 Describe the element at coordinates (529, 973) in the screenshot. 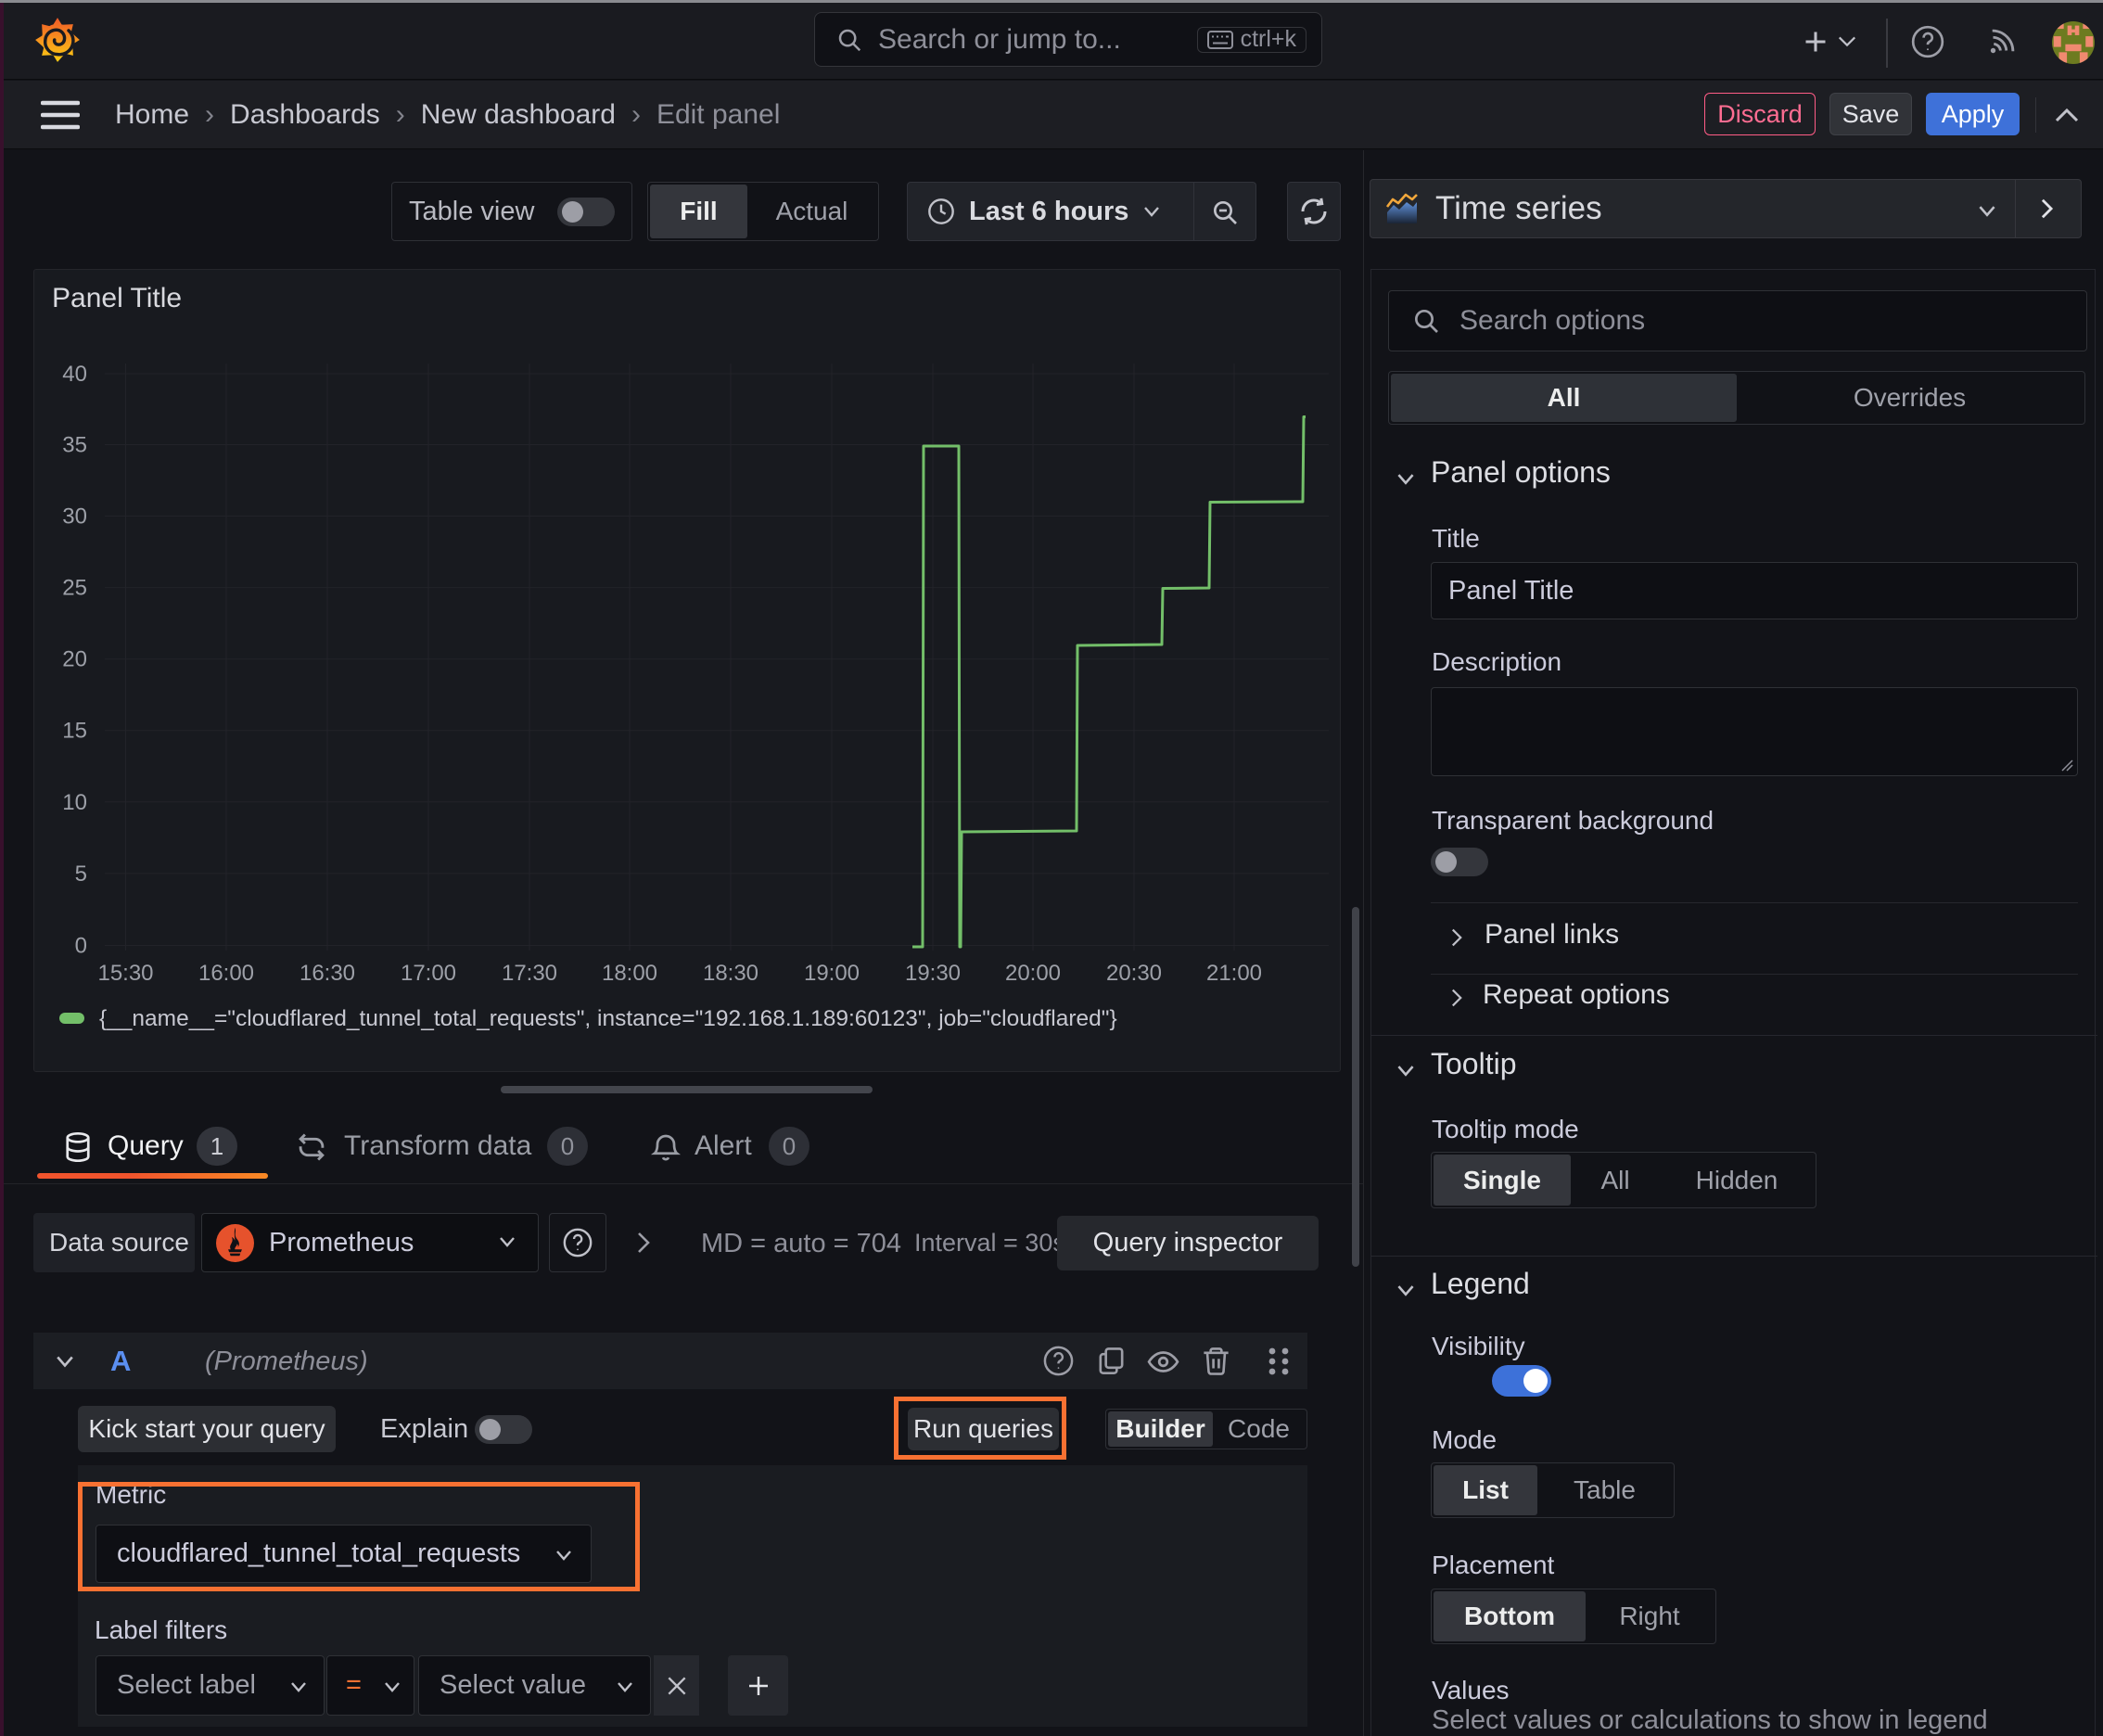

I see `svg-text: 17:30` at that location.